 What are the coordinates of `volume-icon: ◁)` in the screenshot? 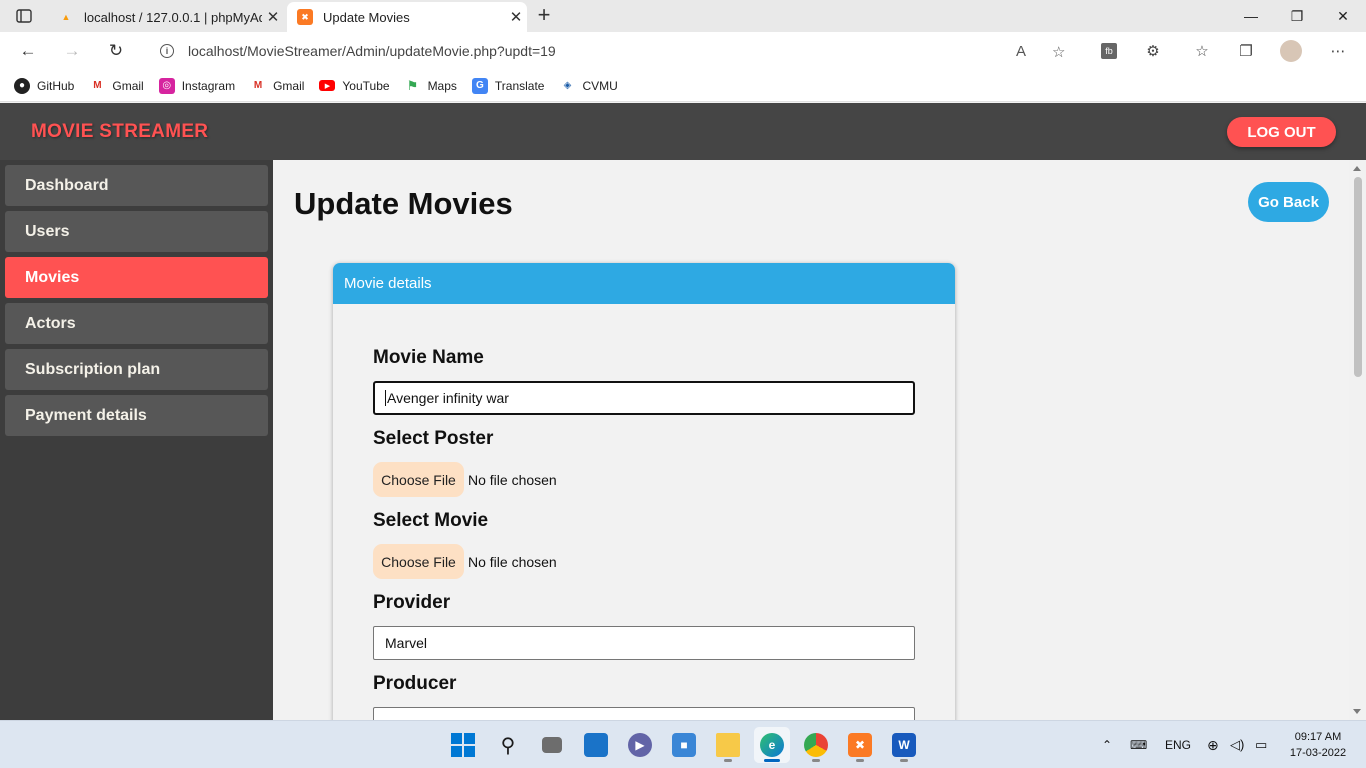 It's located at (1237, 744).